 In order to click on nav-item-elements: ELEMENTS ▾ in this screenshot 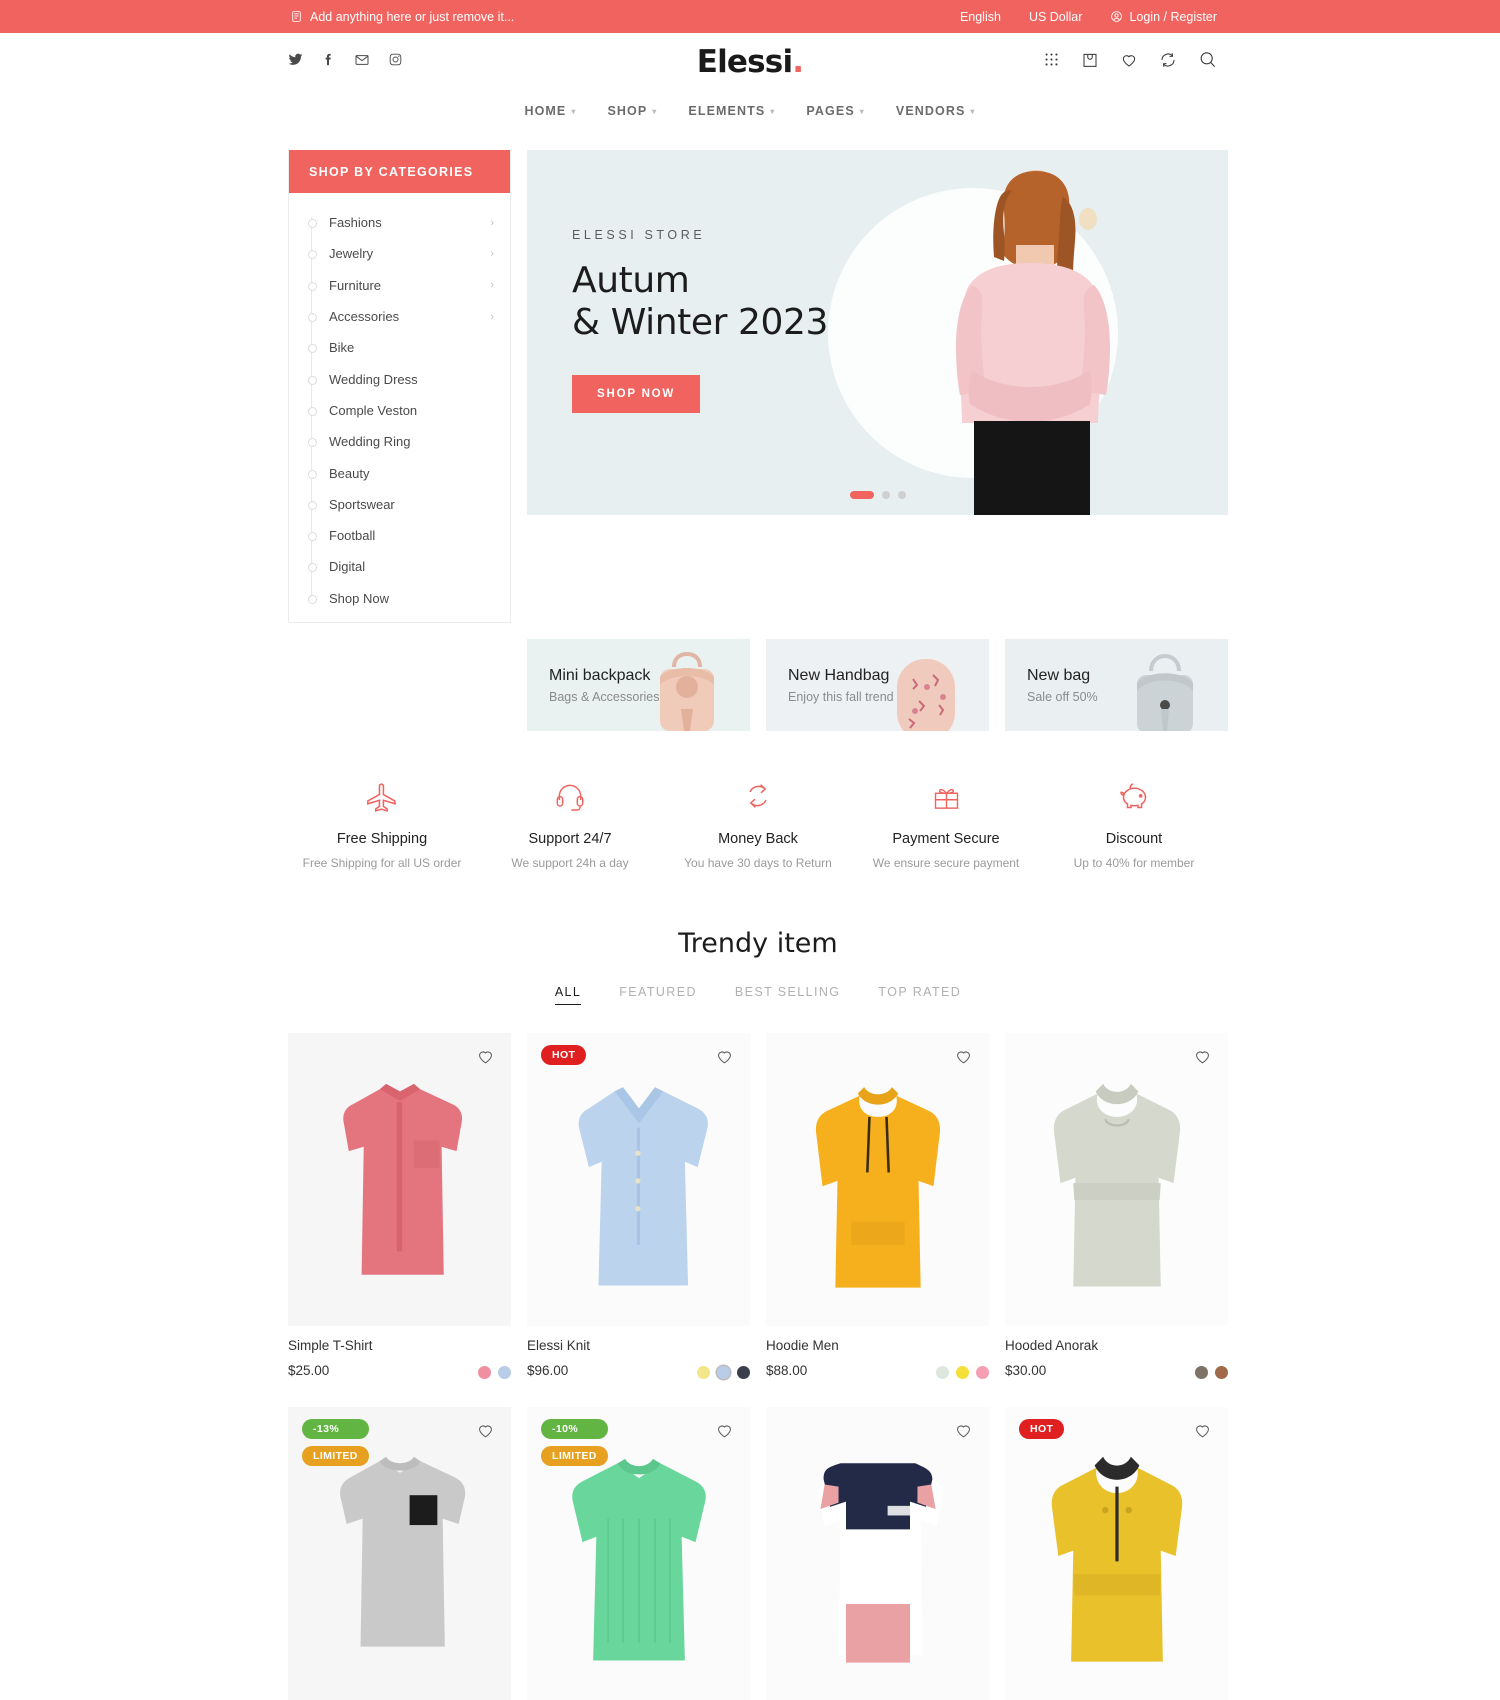, I will do `click(731, 111)`.